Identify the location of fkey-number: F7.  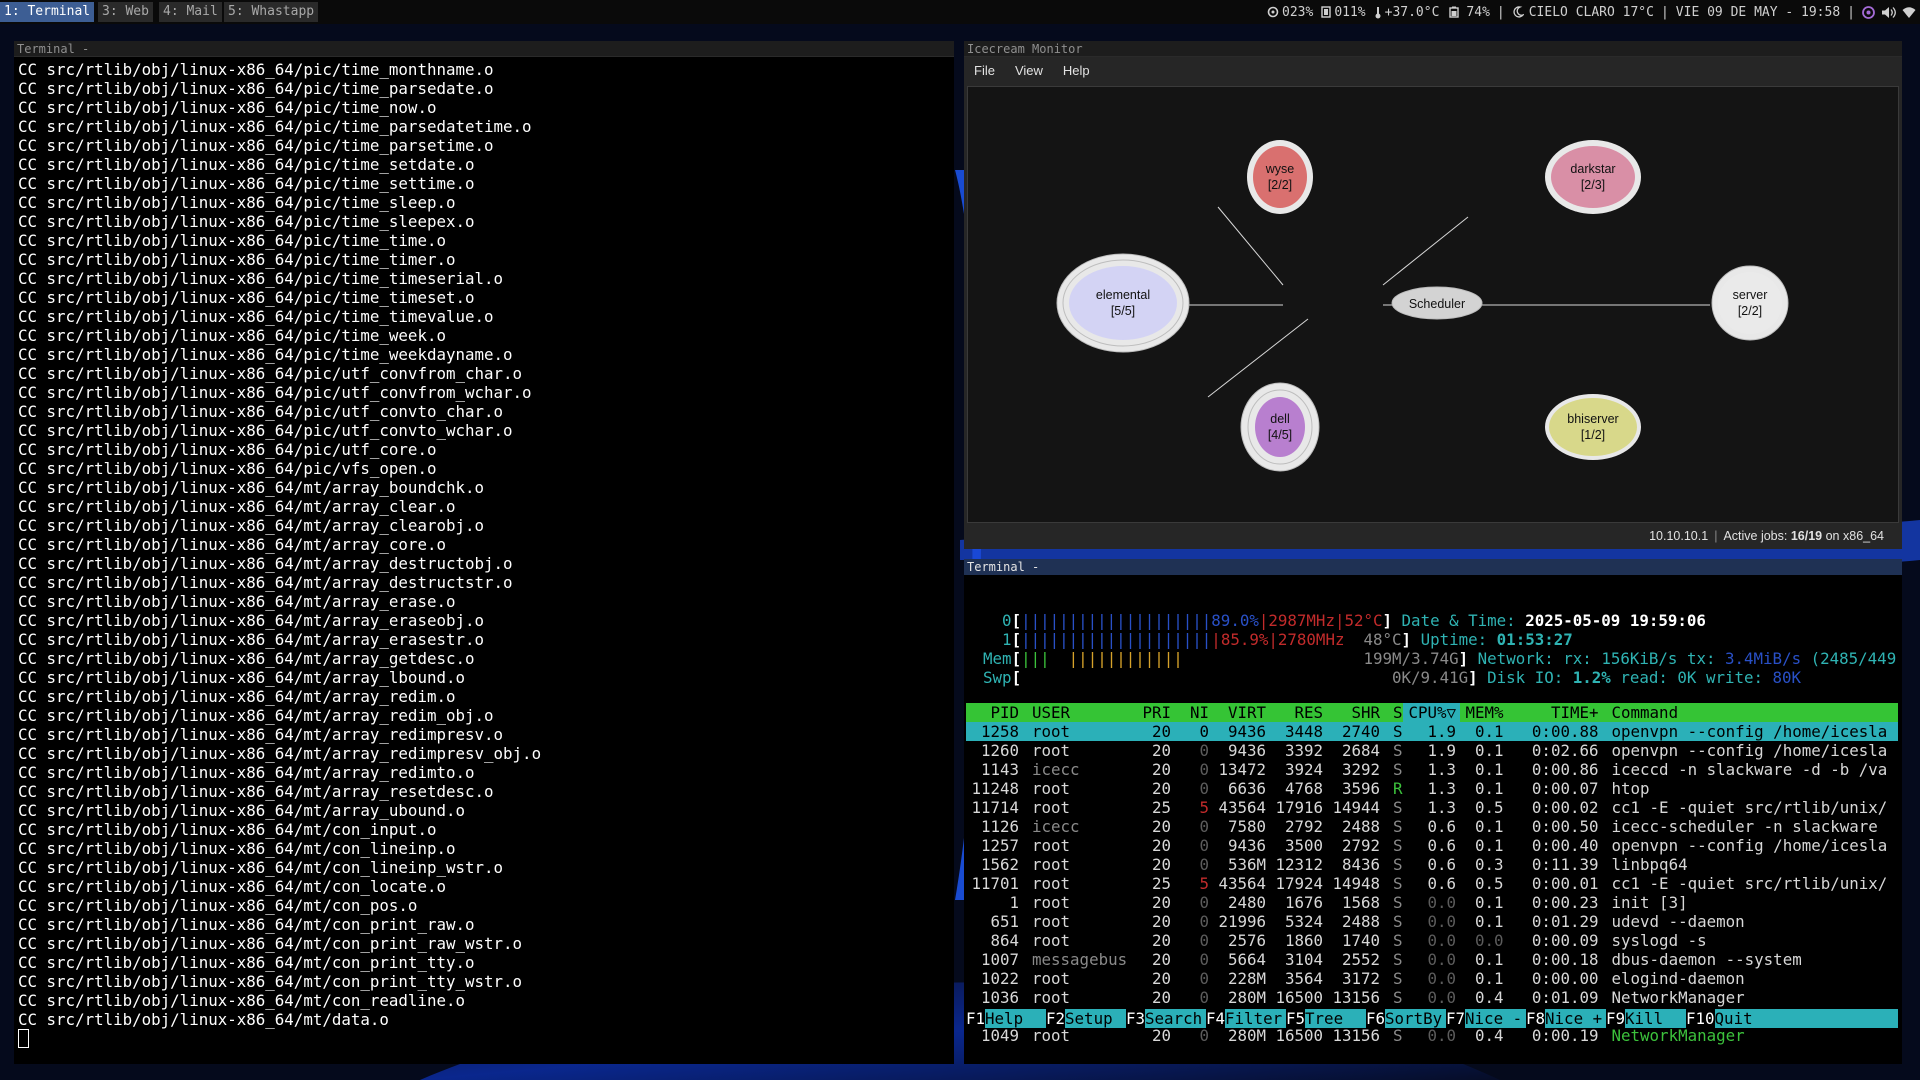
(1456, 1018).